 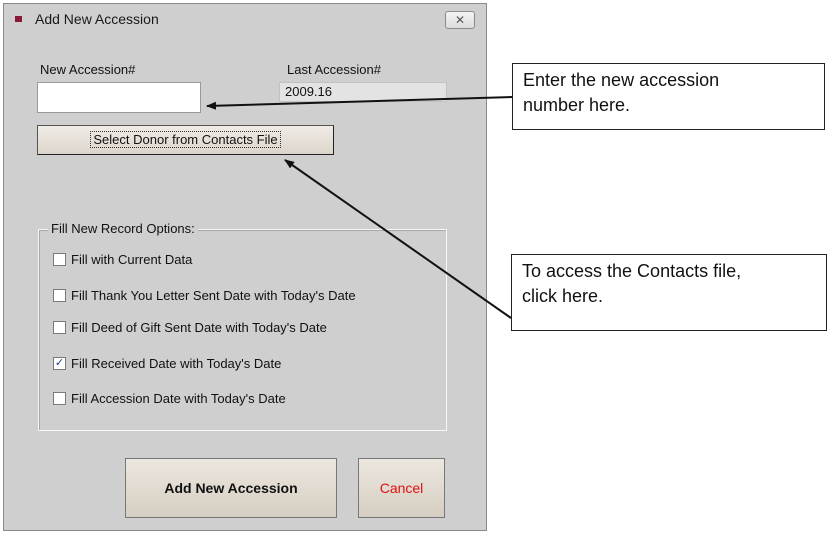 I want to click on select-donor-button: Select Donor from Contacts File, so click(x=185, y=140).